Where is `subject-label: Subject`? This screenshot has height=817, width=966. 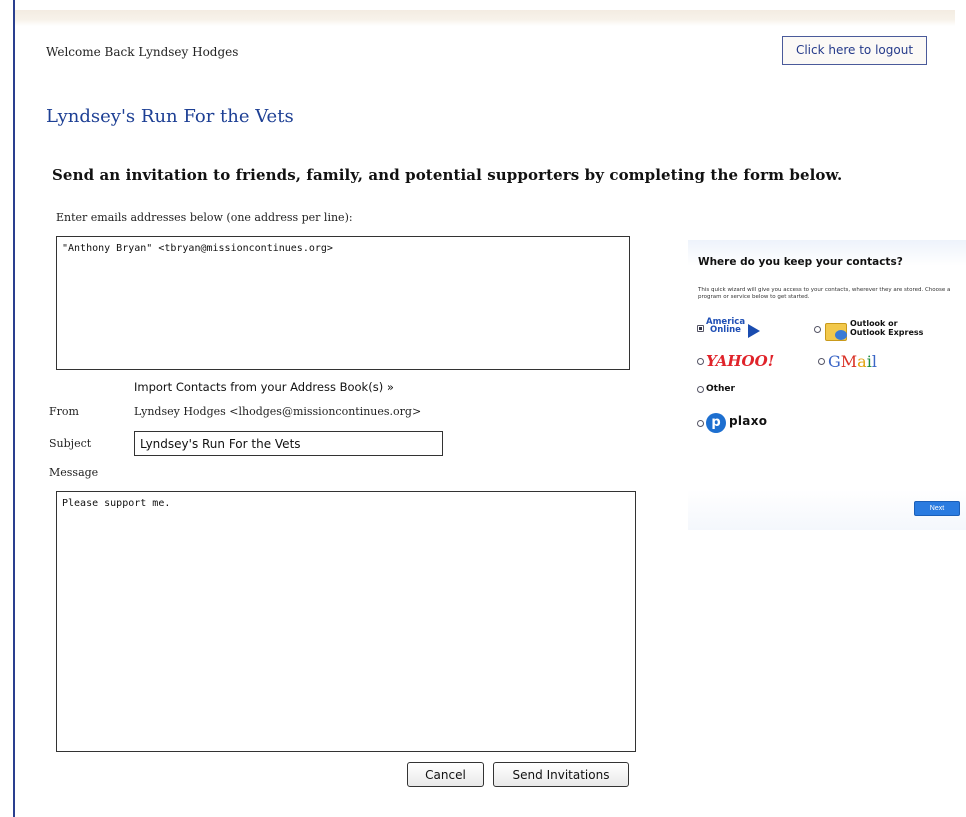
subject-label: Subject is located at coordinates (70, 443).